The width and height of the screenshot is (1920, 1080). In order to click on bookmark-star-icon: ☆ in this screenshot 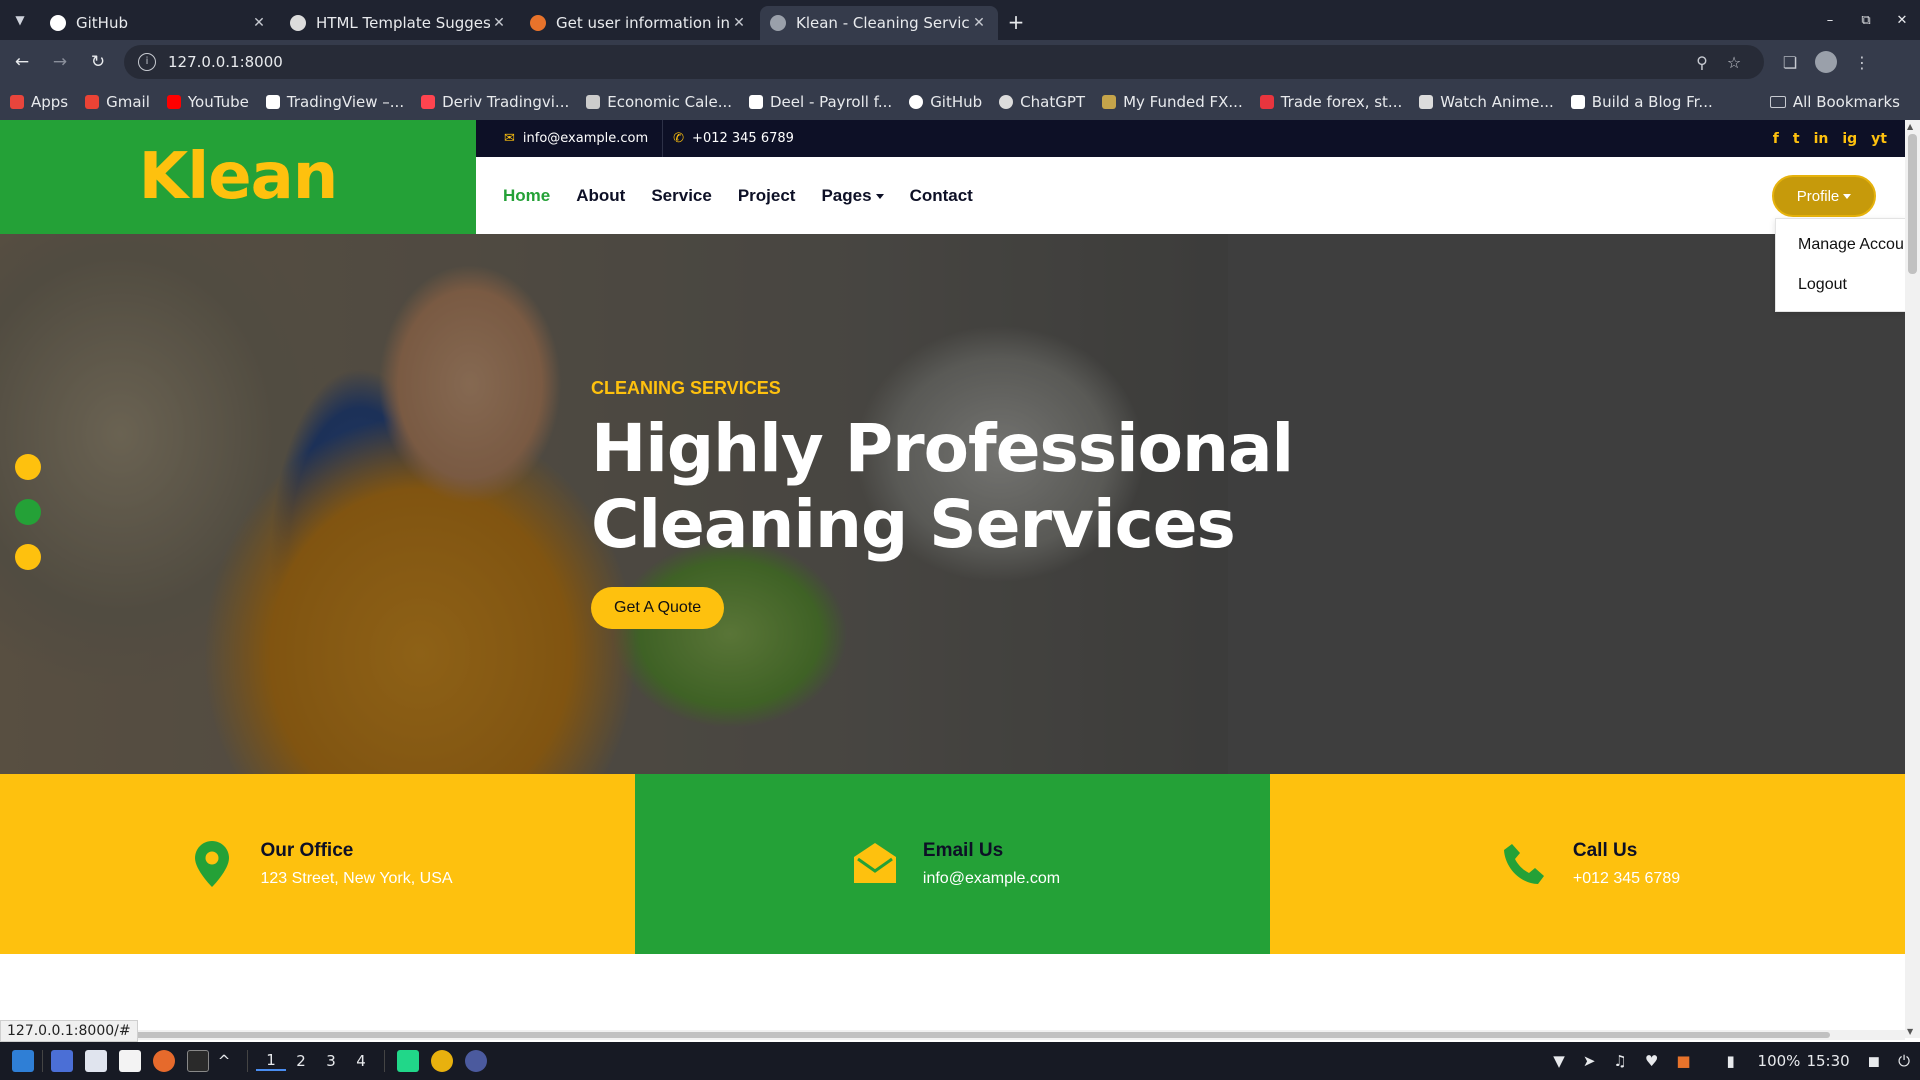, I will do `click(1734, 62)`.